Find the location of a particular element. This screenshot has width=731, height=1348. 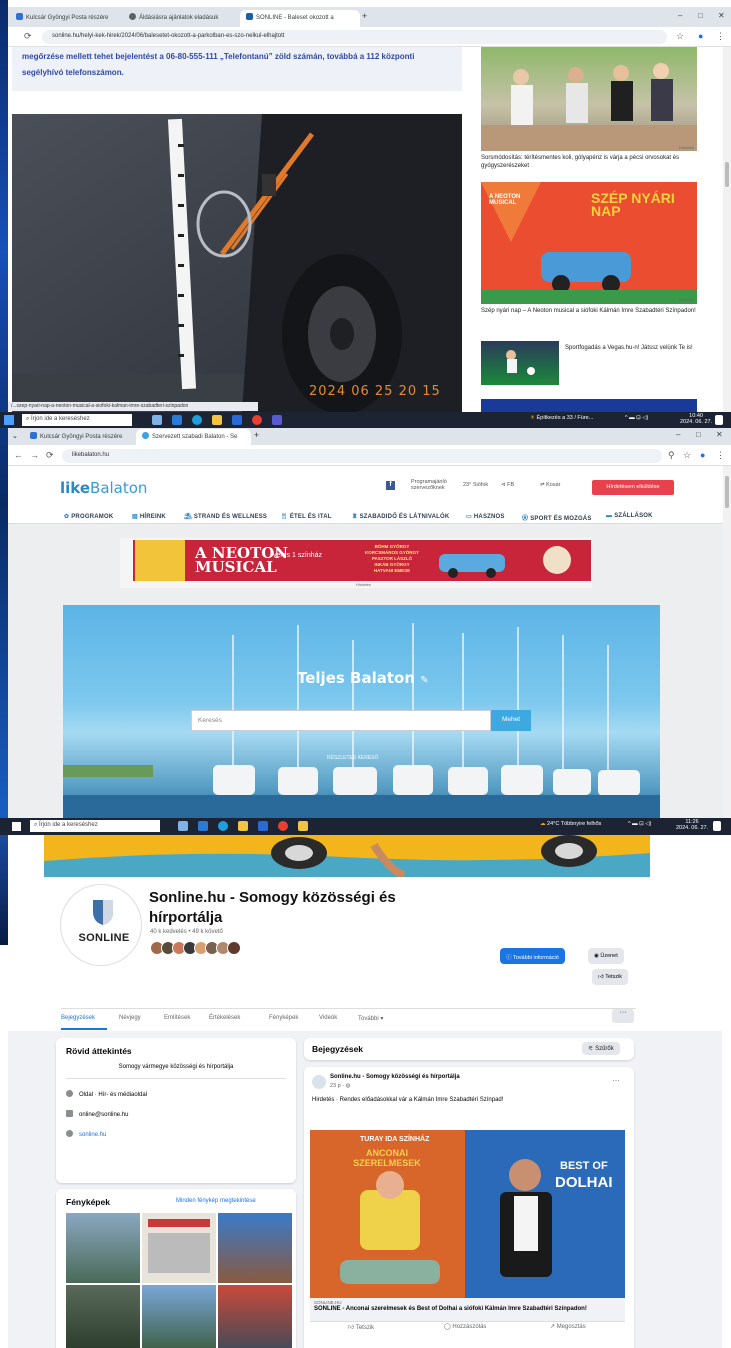

search-submit-button: Mehet is located at coordinates (511, 720).